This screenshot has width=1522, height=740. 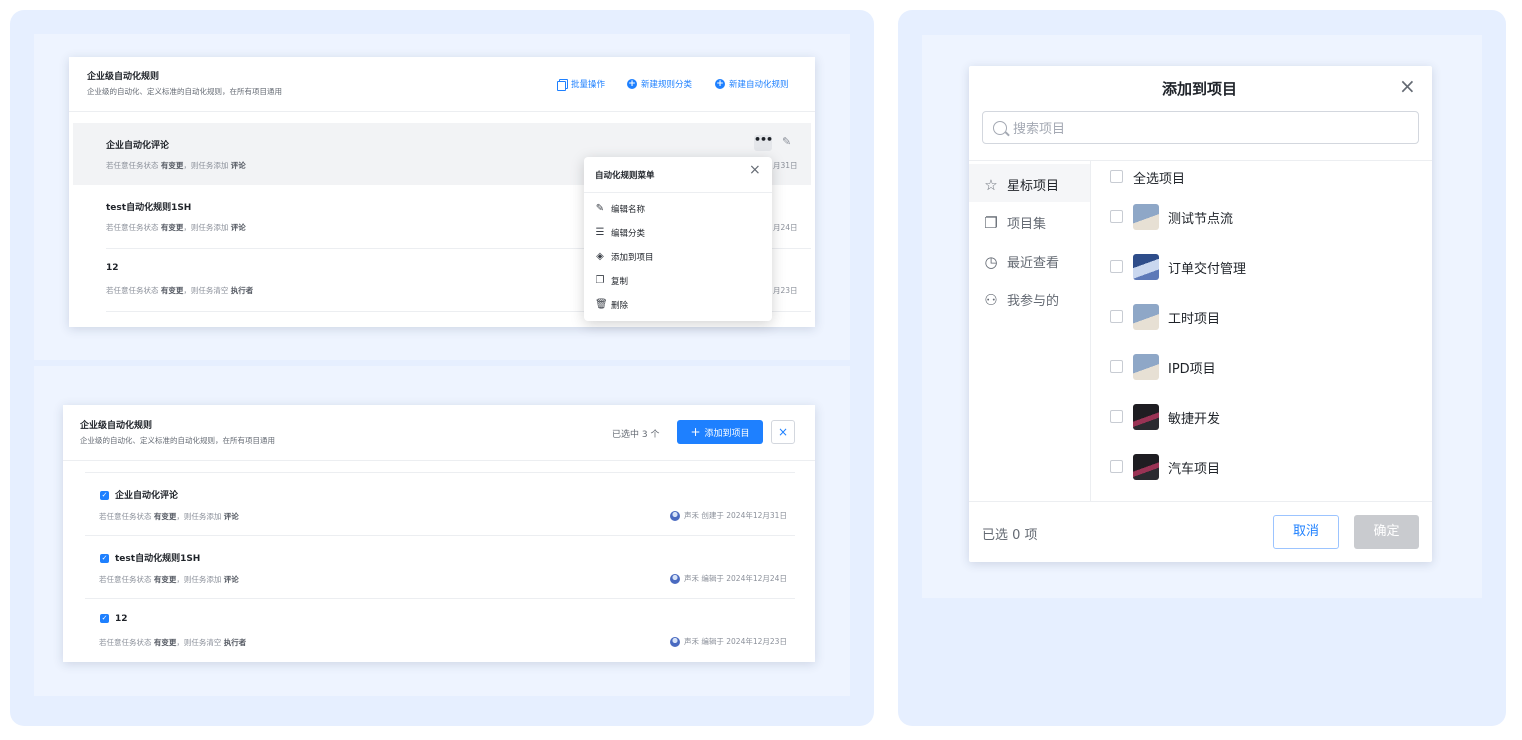 What do you see at coordinates (1010, 535) in the screenshot?
I see `selected-count: 已选 0 项` at bounding box center [1010, 535].